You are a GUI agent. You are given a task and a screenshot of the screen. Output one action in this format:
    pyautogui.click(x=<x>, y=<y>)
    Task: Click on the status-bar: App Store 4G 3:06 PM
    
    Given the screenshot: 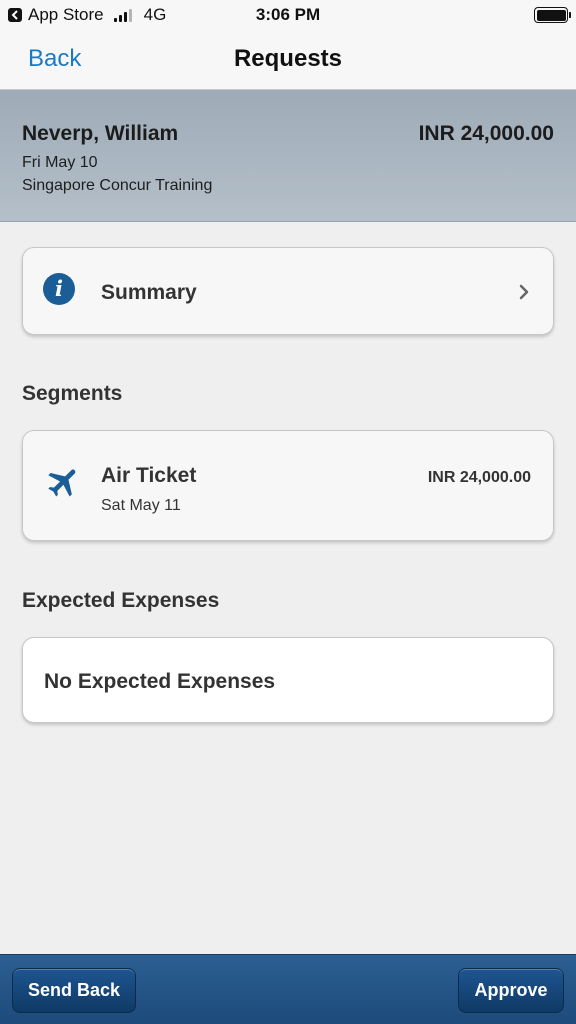 What is the action you would take?
    pyautogui.click(x=288, y=15)
    